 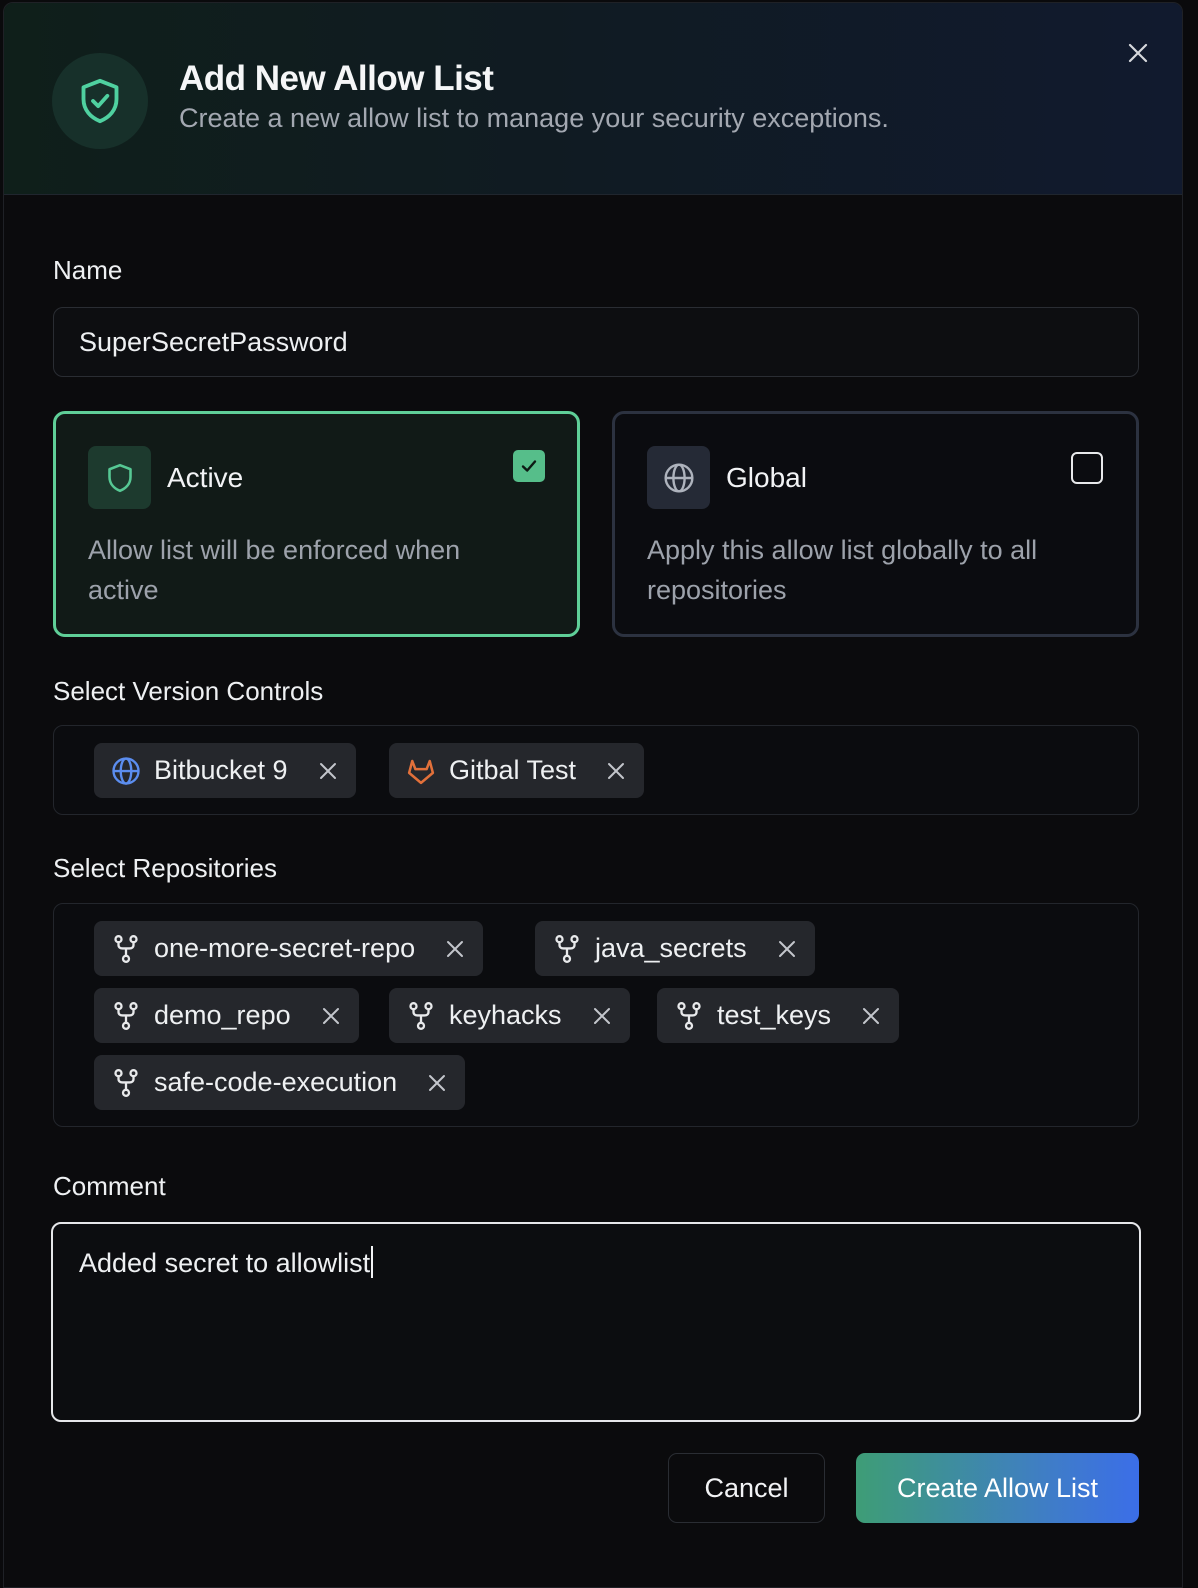 I want to click on close-icon, so click(x=1138, y=53).